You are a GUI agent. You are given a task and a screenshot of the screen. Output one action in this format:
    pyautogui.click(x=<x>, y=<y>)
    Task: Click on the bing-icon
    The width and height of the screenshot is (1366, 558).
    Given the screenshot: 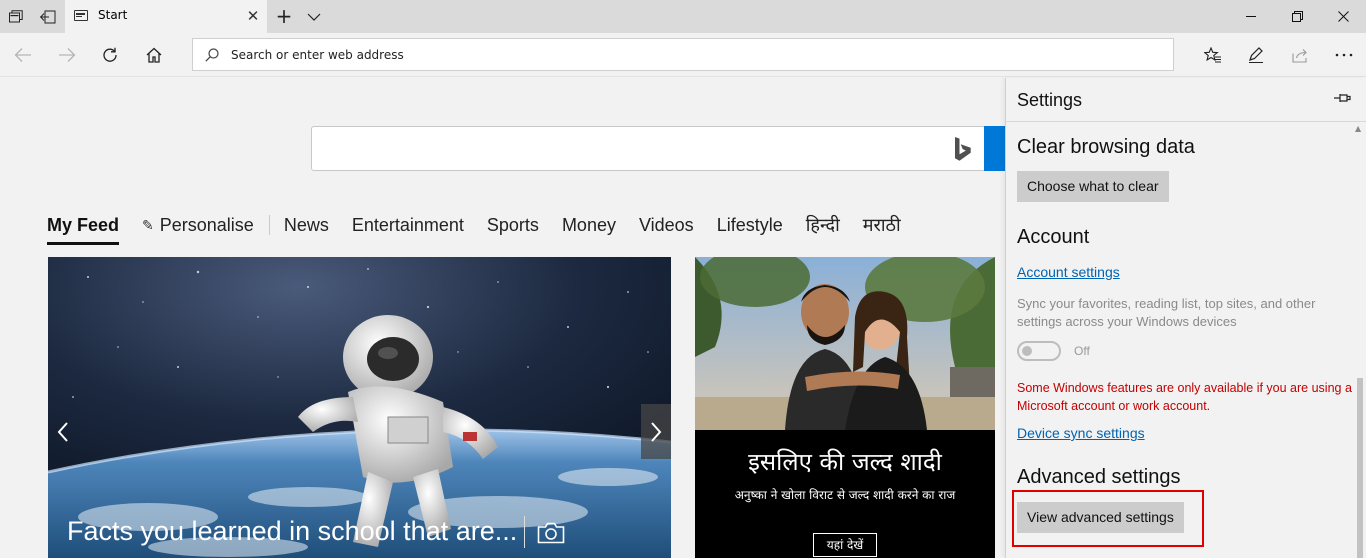 What is the action you would take?
    pyautogui.click(x=963, y=149)
    